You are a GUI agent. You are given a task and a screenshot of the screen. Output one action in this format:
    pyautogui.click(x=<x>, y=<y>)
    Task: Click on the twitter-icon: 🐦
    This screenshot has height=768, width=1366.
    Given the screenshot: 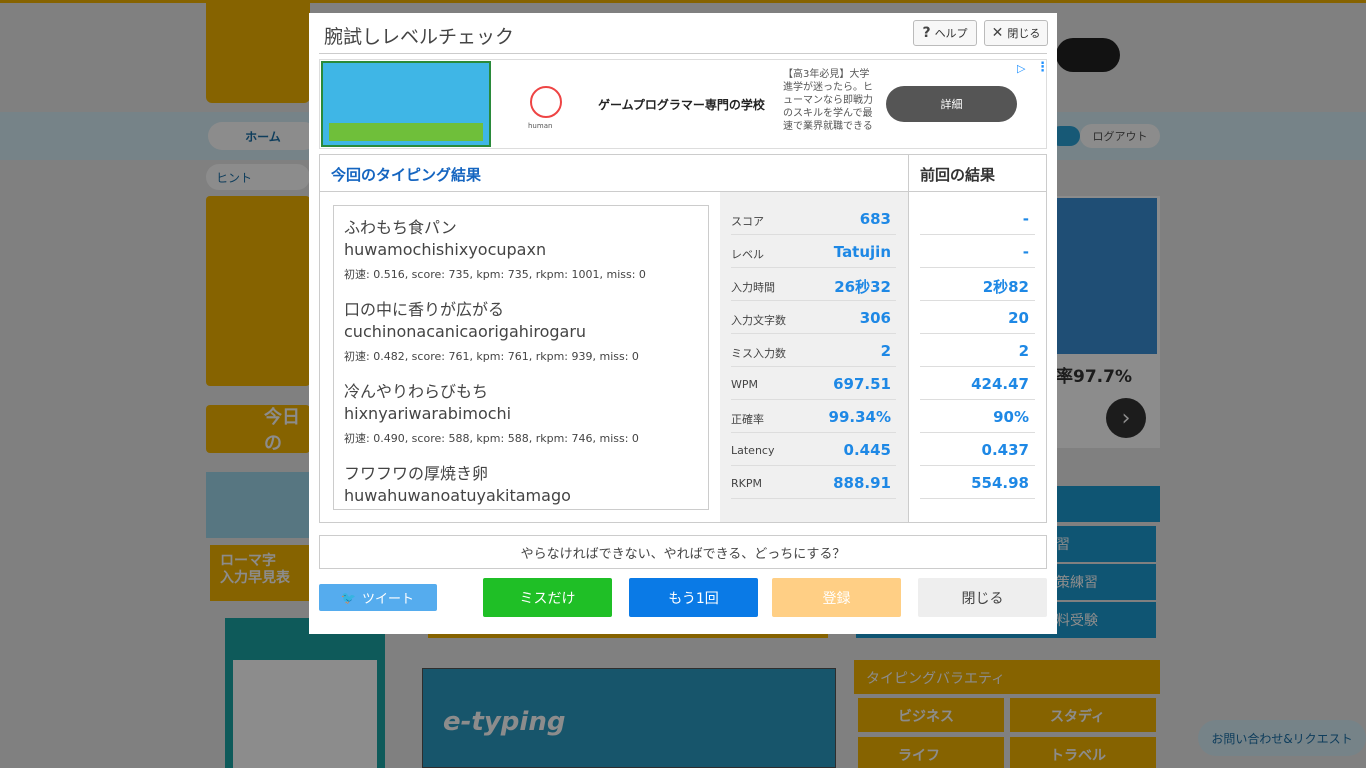 What is the action you would take?
    pyautogui.click(x=348, y=597)
    